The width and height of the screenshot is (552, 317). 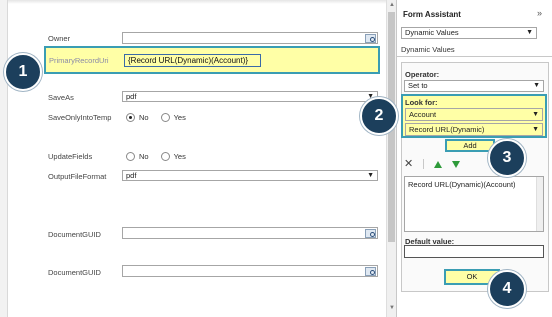 What do you see at coordinates (474, 50) in the screenshot?
I see `dynamic-values-tab: Dynamic Values` at bounding box center [474, 50].